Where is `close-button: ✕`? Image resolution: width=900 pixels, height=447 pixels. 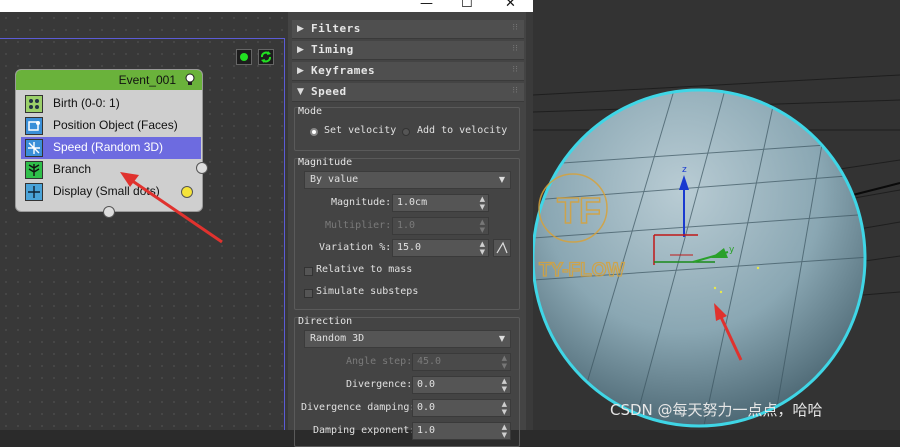 close-button: ✕ is located at coordinates (510, 5).